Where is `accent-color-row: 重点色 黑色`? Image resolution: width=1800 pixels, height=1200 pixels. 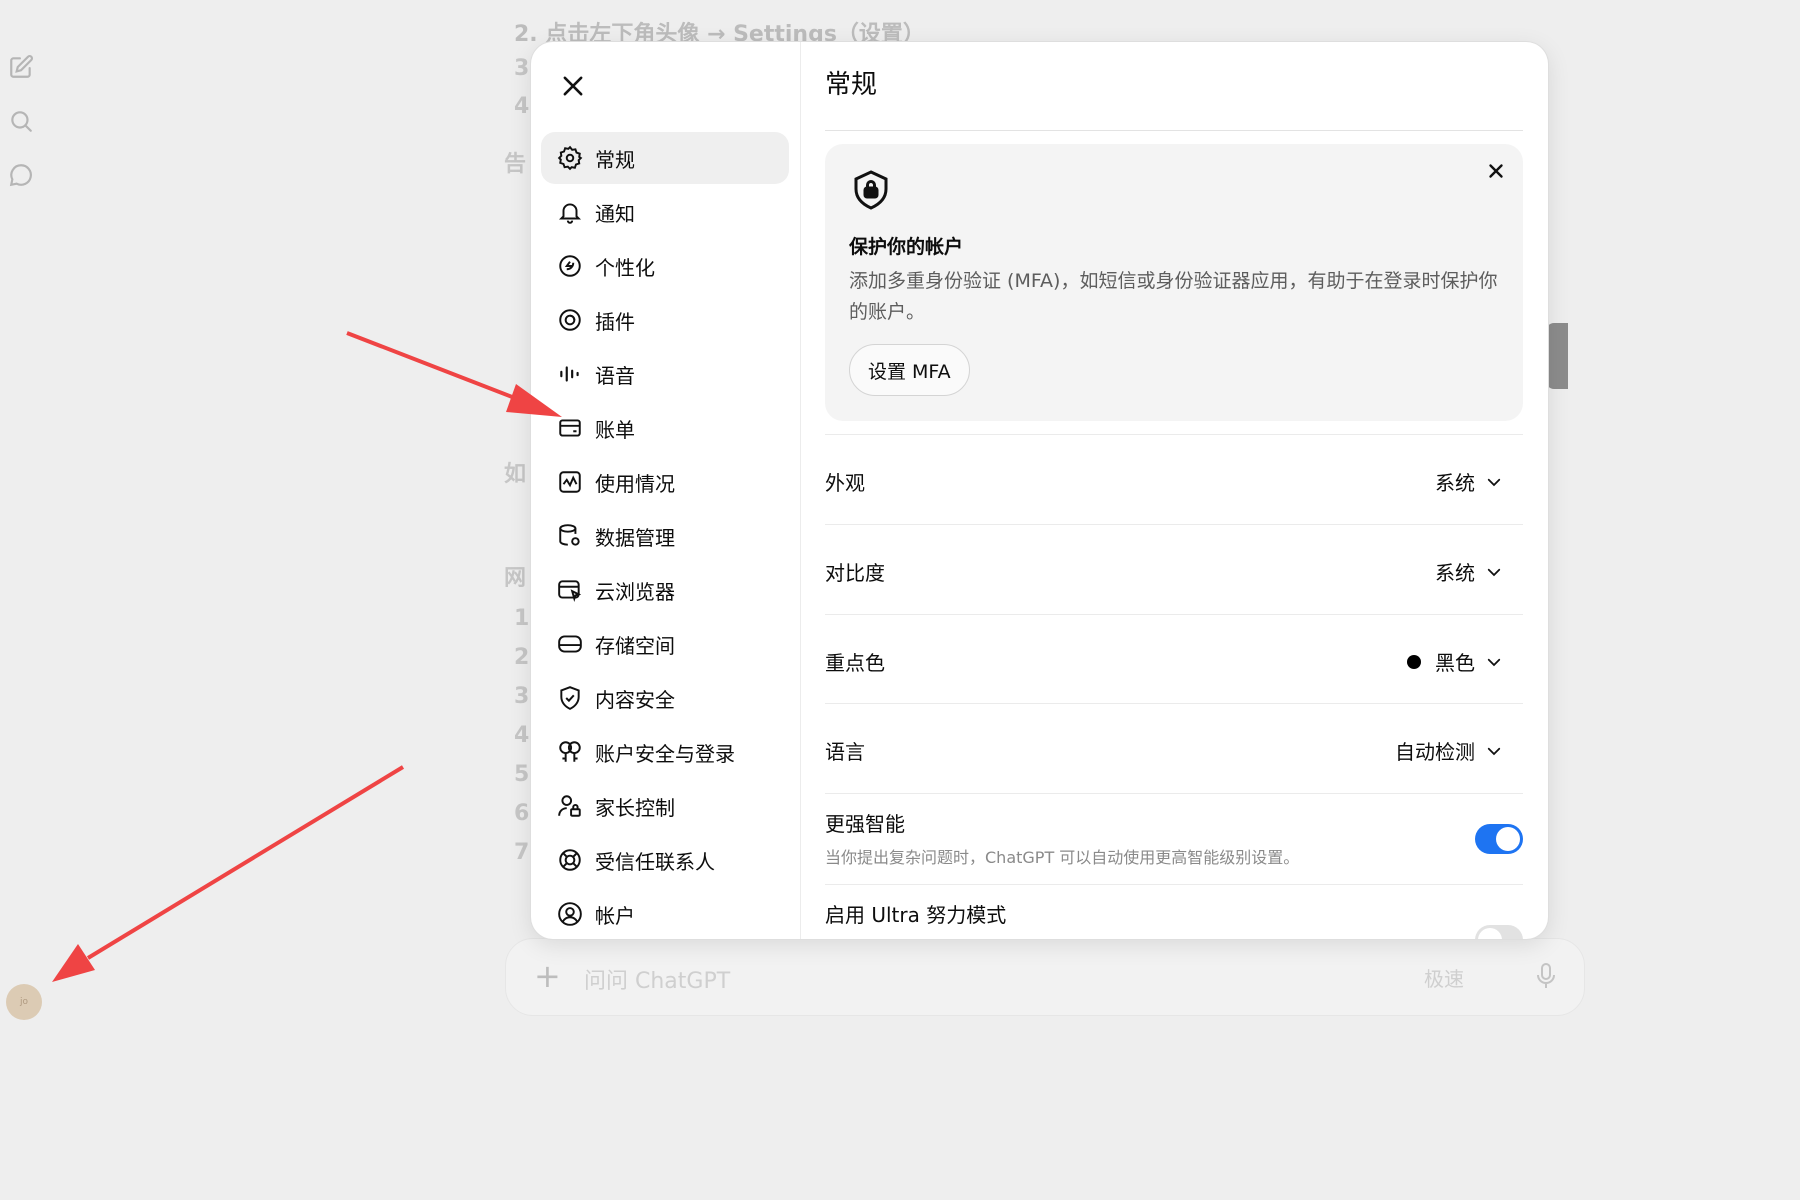
accent-color-row: 重点色 黑色 is located at coordinates (1174, 658).